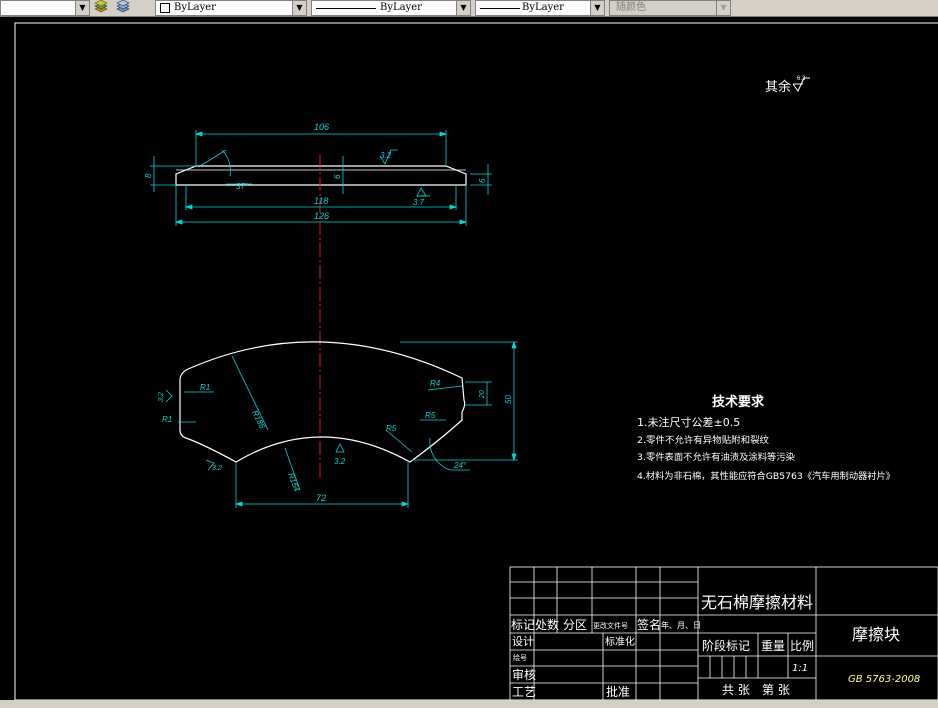 This screenshot has width=938, height=708. I want to click on tb-sheet-no: 第 张, so click(776, 690).